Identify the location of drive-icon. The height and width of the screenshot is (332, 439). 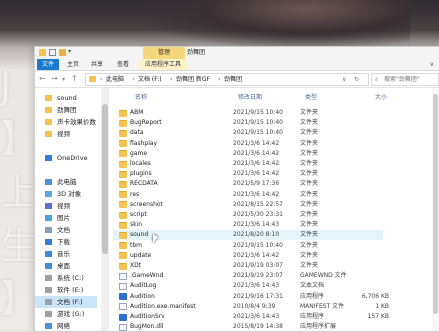
(48, 302).